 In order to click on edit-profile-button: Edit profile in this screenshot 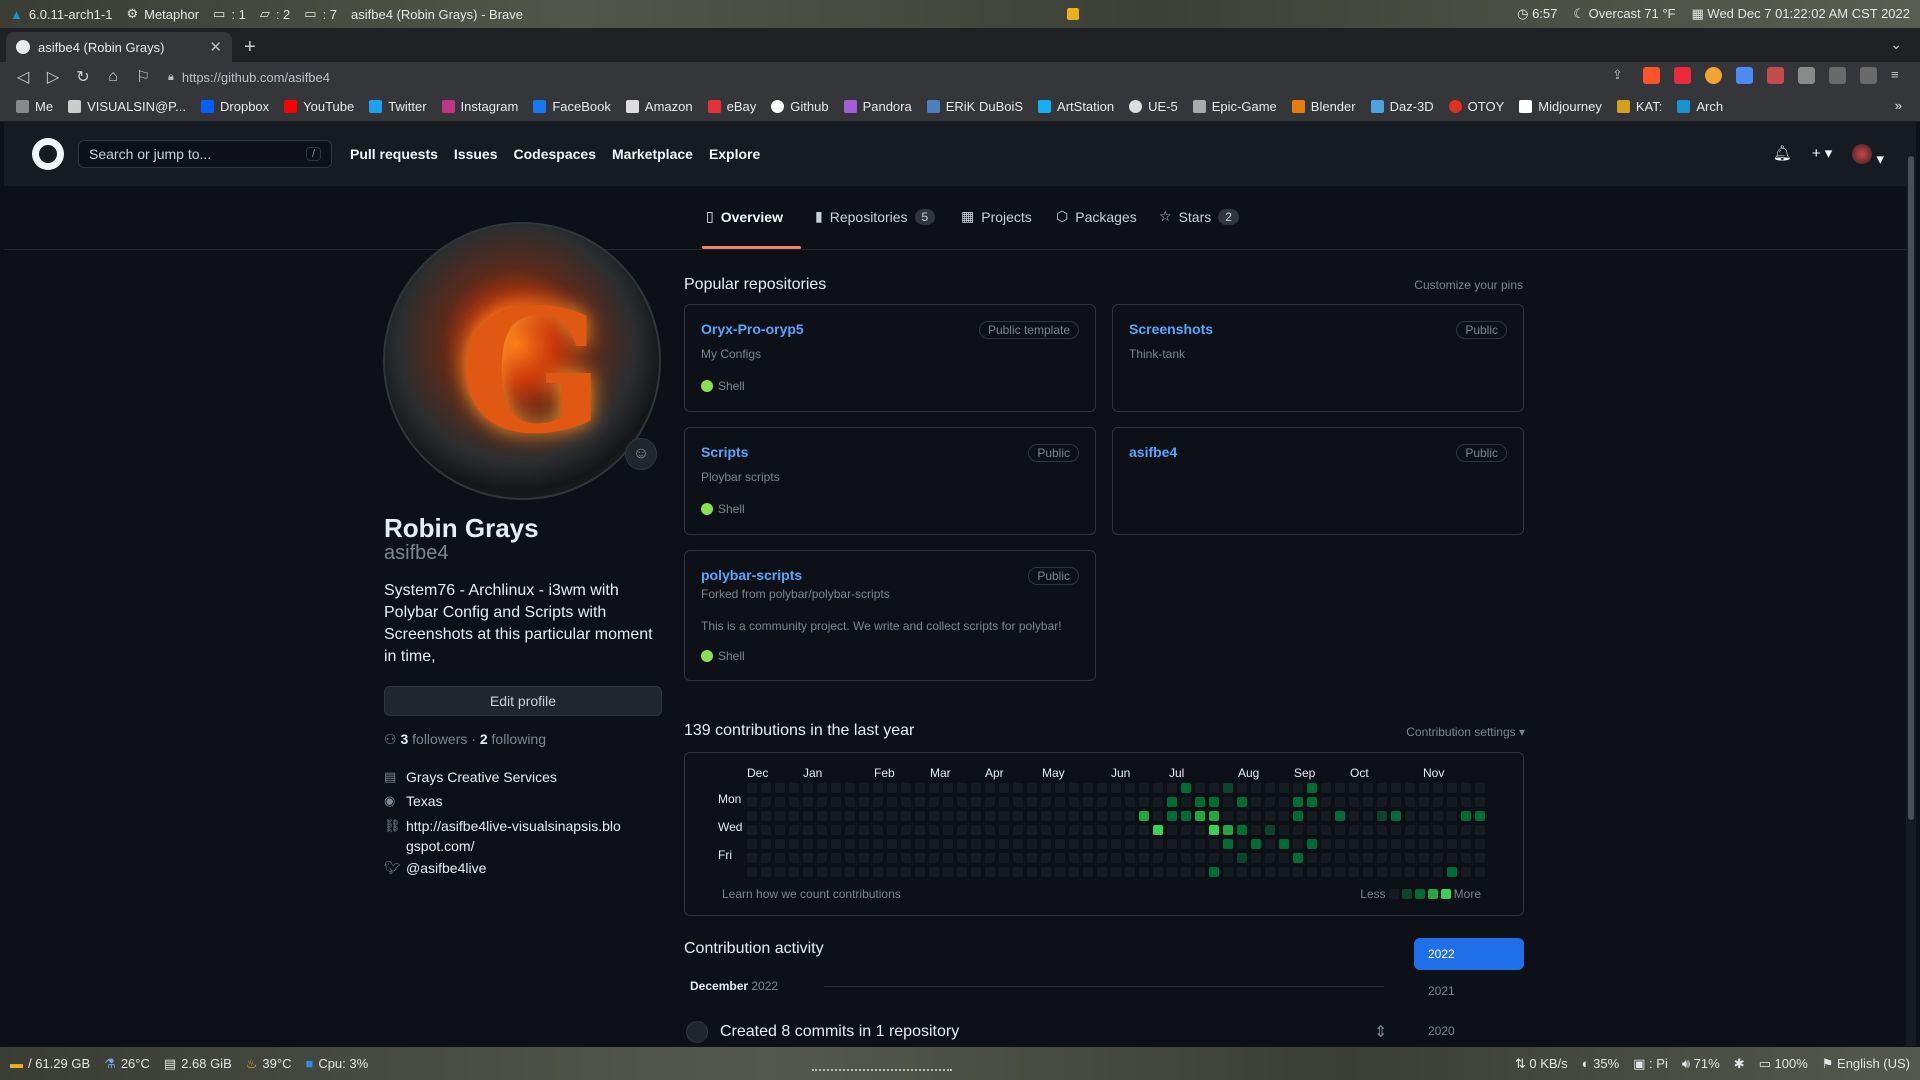, I will do `click(523, 701)`.